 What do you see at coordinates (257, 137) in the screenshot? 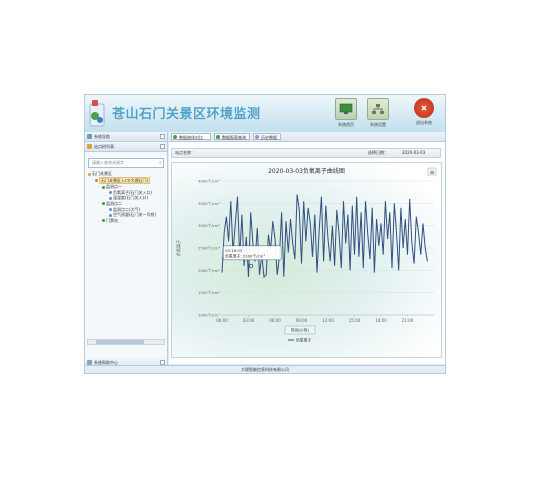
I see `history-icon` at bounding box center [257, 137].